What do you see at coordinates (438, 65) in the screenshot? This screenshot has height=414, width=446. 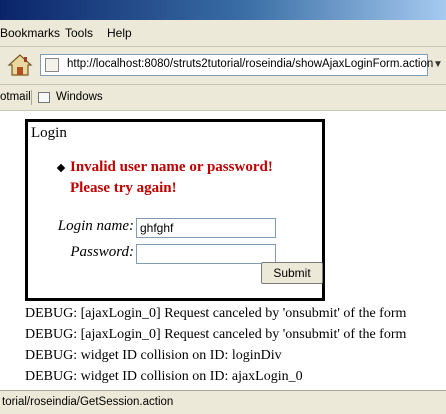 I see `address-dropdown-icon: ▼` at bounding box center [438, 65].